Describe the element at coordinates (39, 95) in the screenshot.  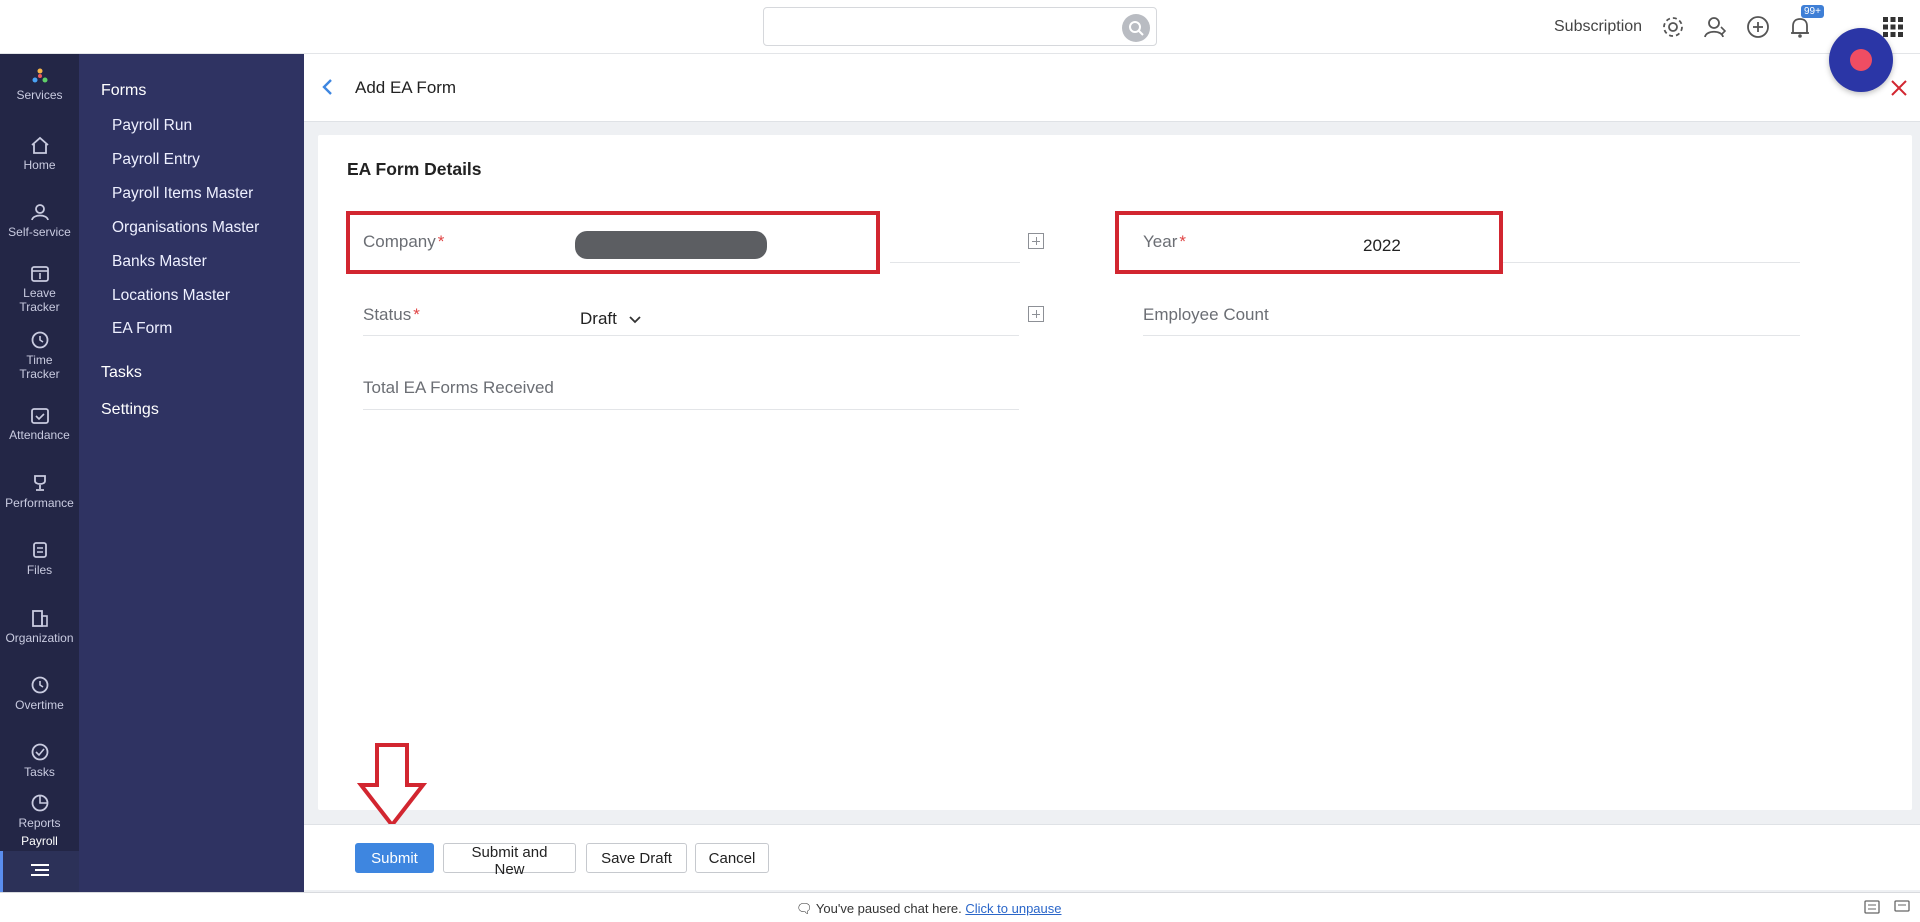
I see `rail-label: Services` at that location.